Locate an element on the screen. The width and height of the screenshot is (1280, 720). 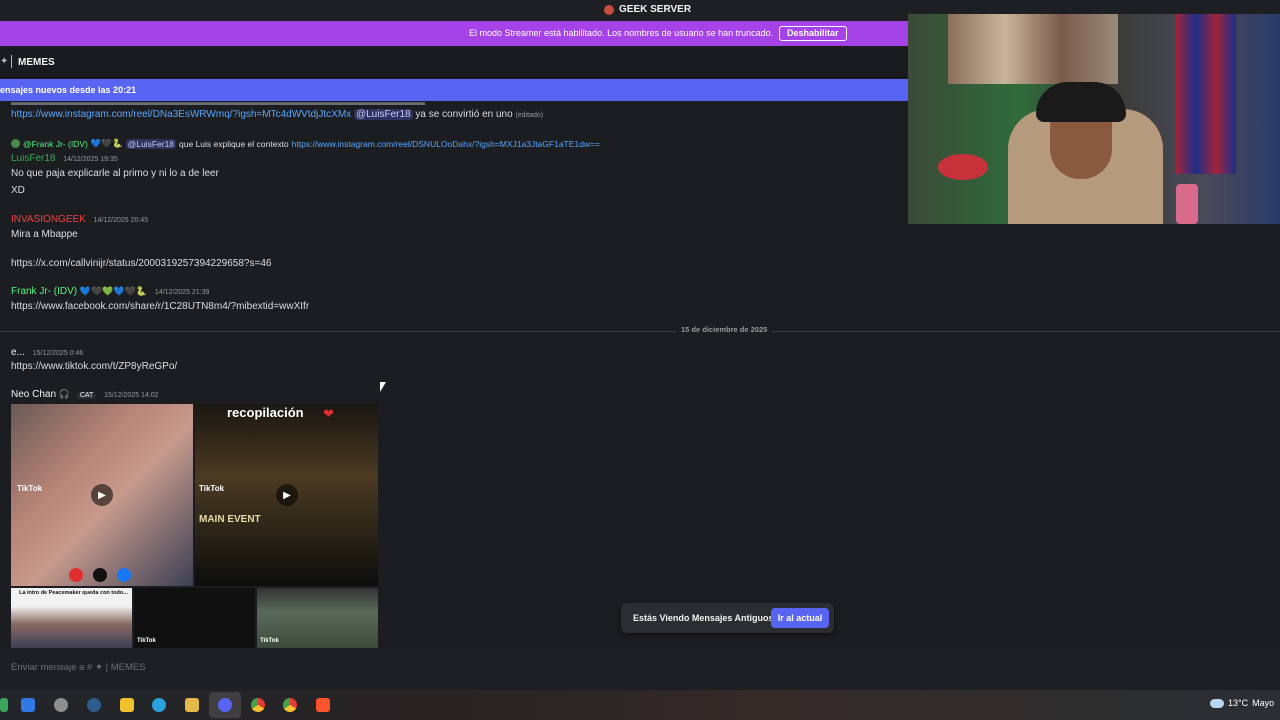
server-title: GEEK SERVER is located at coordinates (647, 9).